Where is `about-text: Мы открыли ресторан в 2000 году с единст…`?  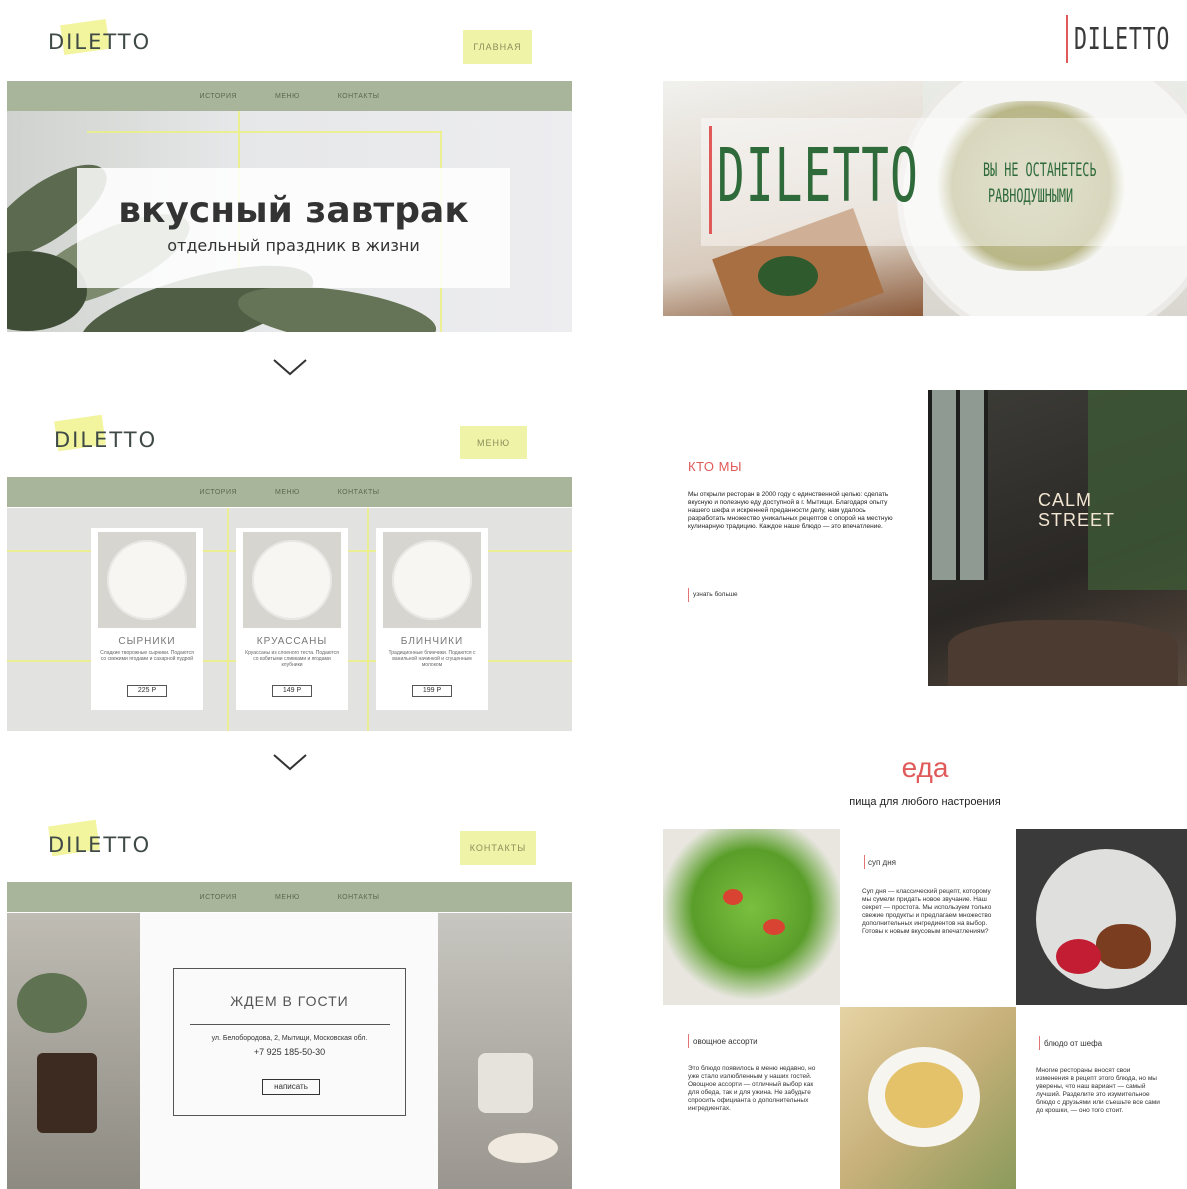
about-text: Мы открыли ресторан в 2000 году с единст… is located at coordinates (790, 510).